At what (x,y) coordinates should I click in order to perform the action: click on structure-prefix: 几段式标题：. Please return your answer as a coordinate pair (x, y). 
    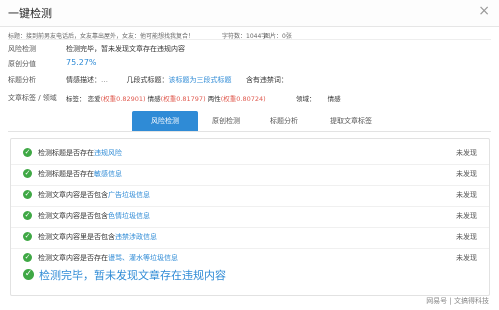
    Looking at the image, I should click on (147, 80).